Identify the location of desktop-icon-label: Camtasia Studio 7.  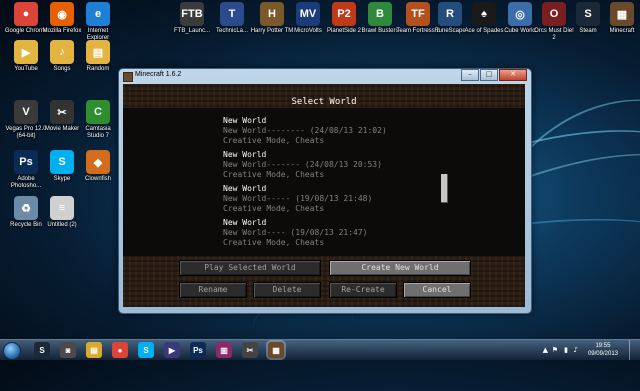
(98, 132).